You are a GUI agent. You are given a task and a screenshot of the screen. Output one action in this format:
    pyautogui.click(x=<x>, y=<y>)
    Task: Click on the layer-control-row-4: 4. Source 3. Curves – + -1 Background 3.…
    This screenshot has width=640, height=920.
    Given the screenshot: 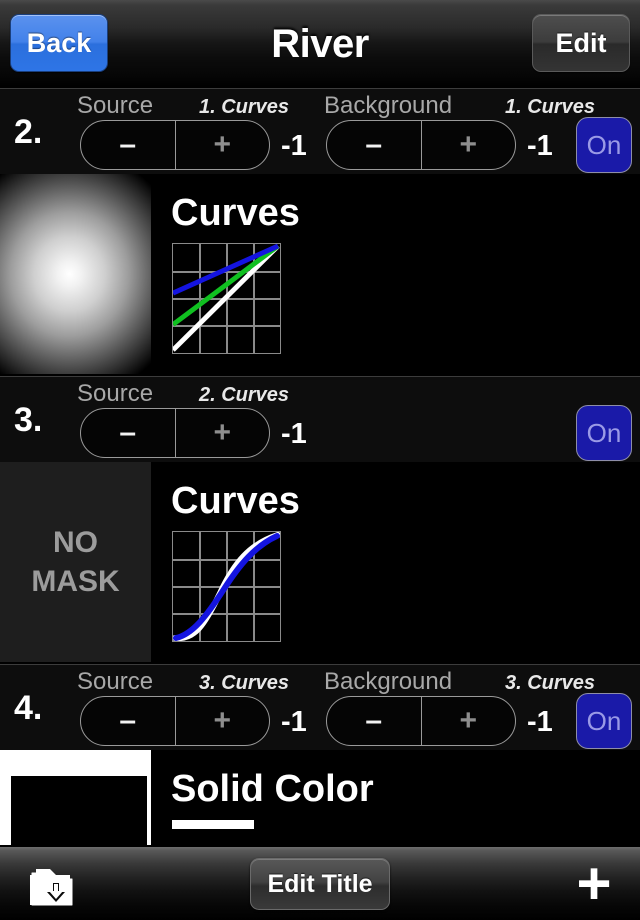 What is the action you would take?
    pyautogui.click(x=320, y=707)
    